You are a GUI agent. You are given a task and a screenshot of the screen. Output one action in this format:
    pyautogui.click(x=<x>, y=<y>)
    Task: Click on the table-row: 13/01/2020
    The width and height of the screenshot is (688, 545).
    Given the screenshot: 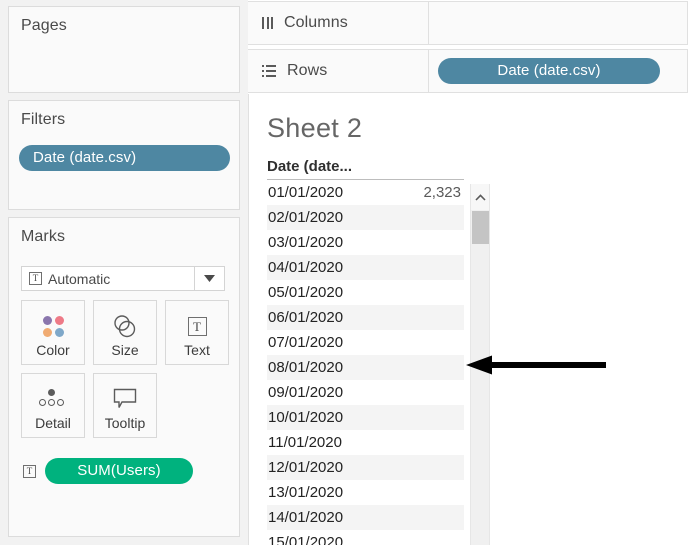 What is the action you would take?
    pyautogui.click(x=365, y=492)
    